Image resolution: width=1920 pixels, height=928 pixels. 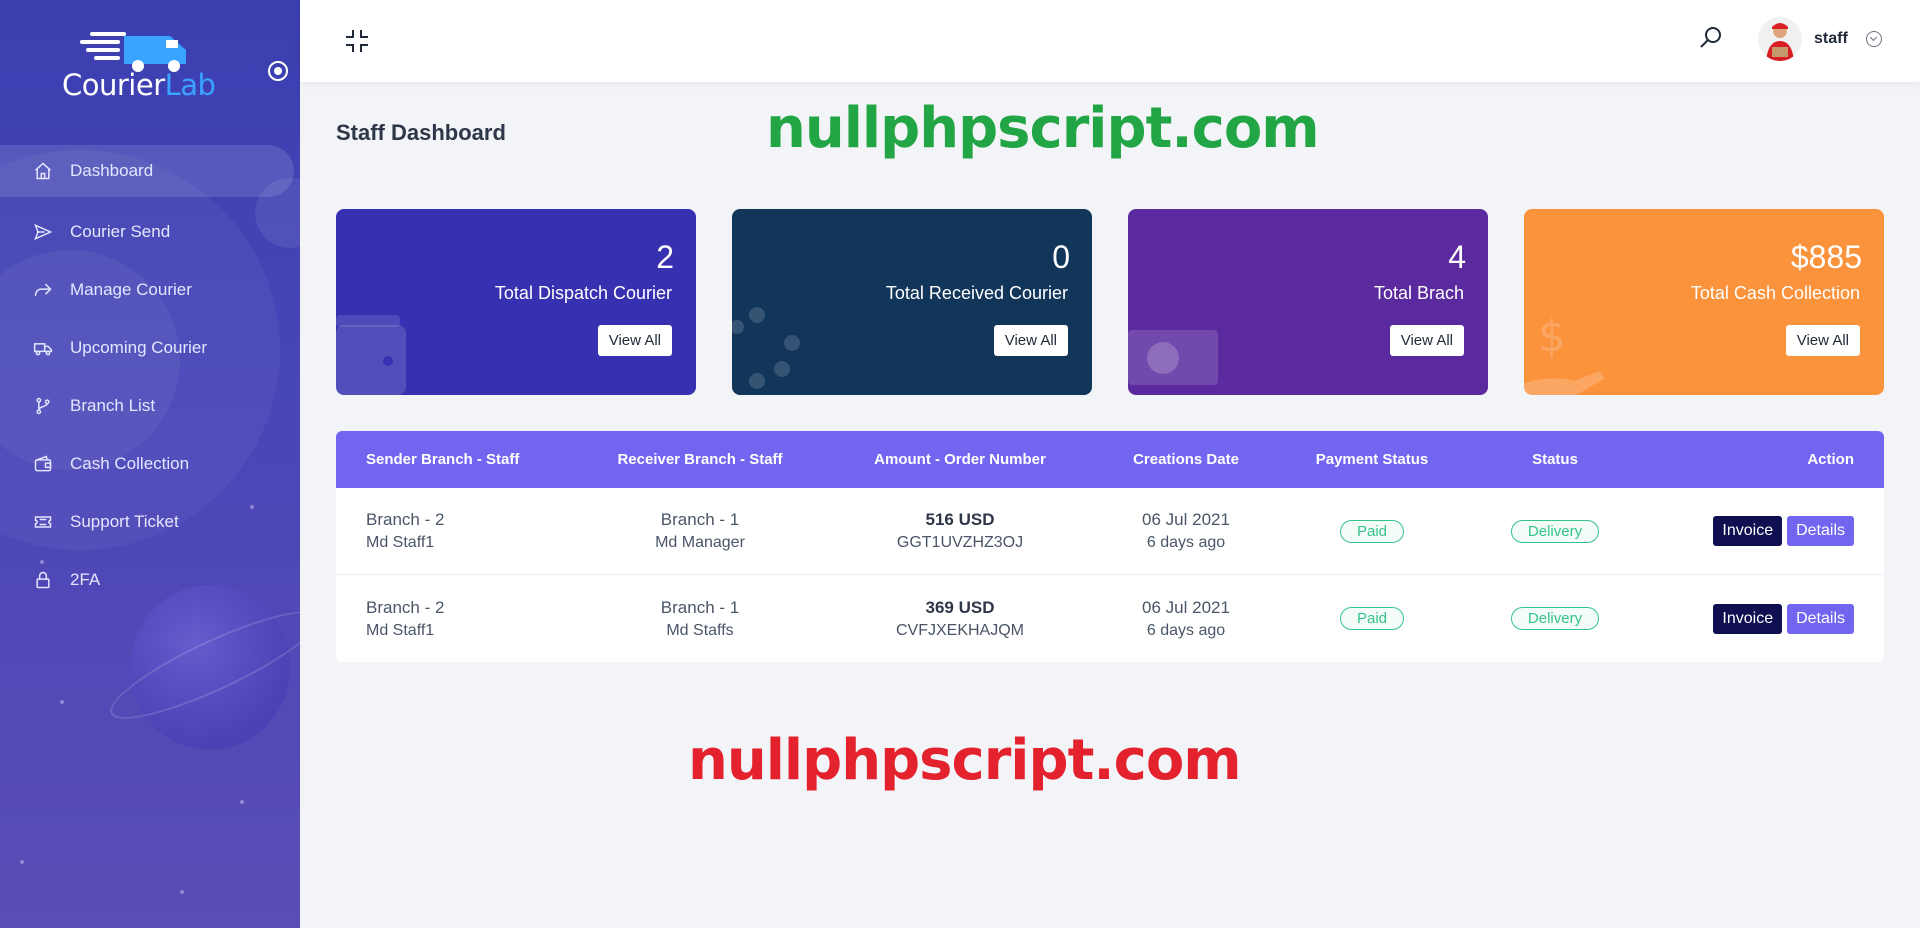 What do you see at coordinates (43, 171) in the screenshot?
I see `home-icon` at bounding box center [43, 171].